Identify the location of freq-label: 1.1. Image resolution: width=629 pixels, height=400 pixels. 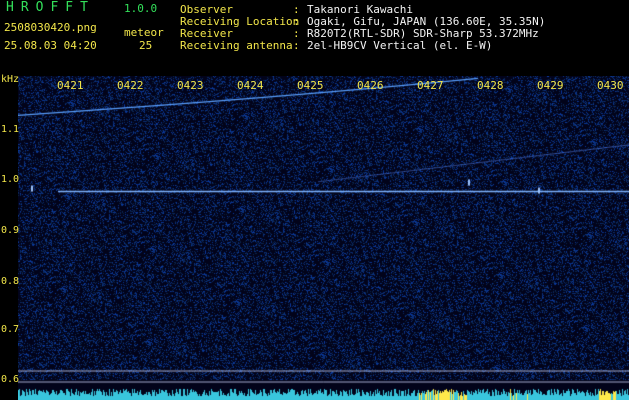
(10, 129).